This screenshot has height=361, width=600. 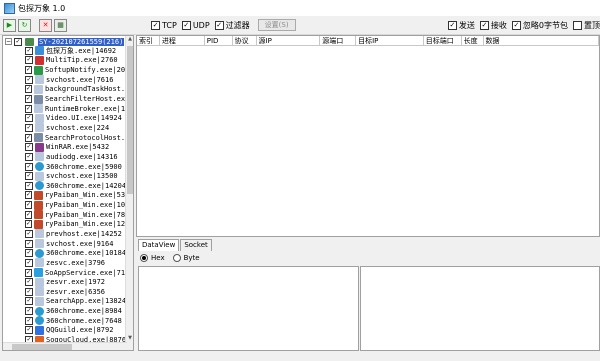 I want to click on scroll-up-icon: ▲, so click(x=130, y=39).